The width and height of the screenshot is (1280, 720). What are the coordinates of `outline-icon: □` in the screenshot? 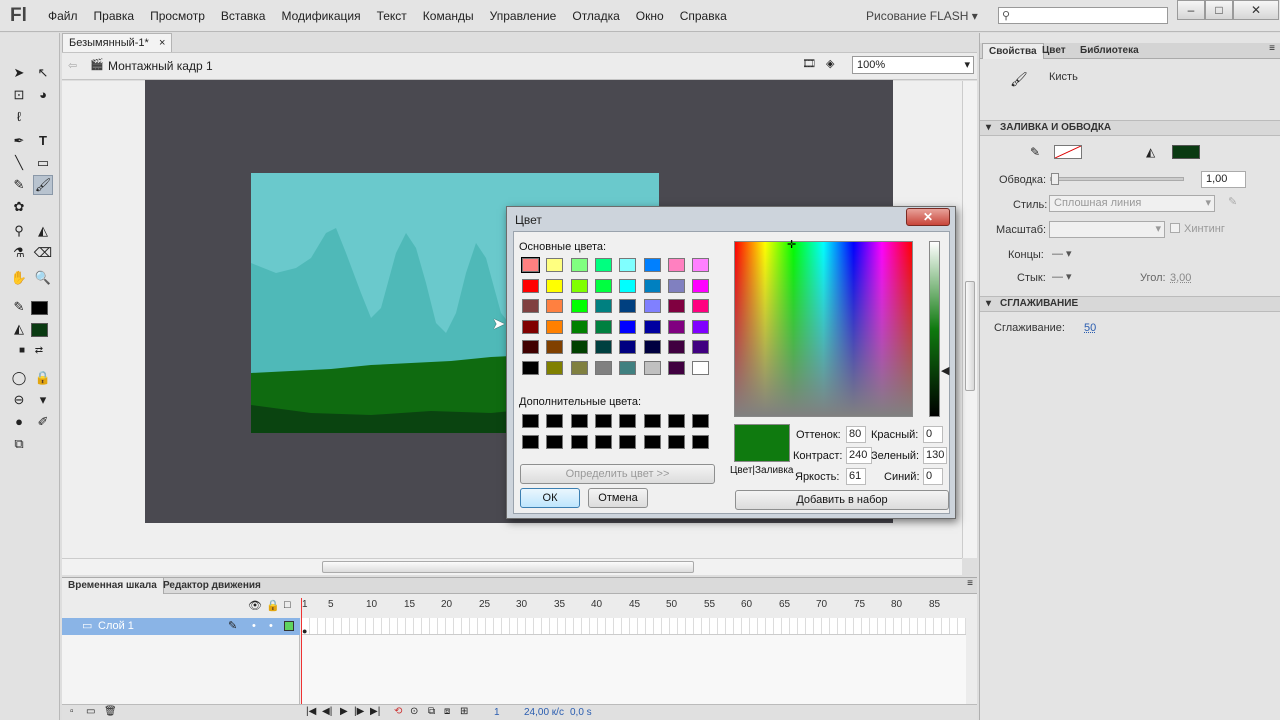 It's located at (287, 605).